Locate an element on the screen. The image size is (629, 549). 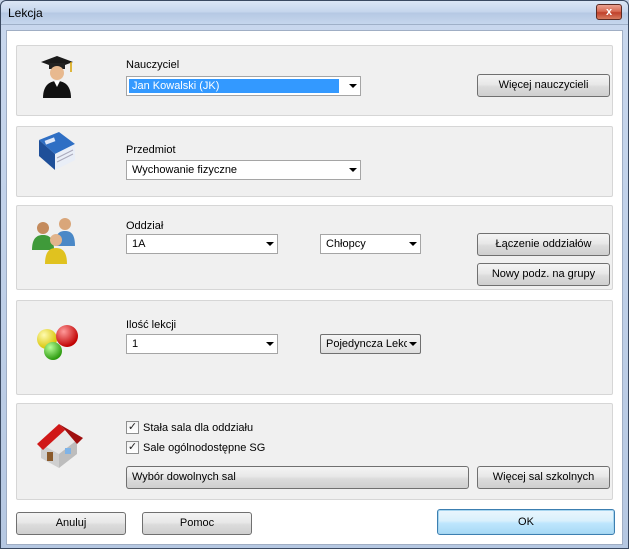
merge-classes-button: Łączenie oddziałów is located at coordinates (543, 244).